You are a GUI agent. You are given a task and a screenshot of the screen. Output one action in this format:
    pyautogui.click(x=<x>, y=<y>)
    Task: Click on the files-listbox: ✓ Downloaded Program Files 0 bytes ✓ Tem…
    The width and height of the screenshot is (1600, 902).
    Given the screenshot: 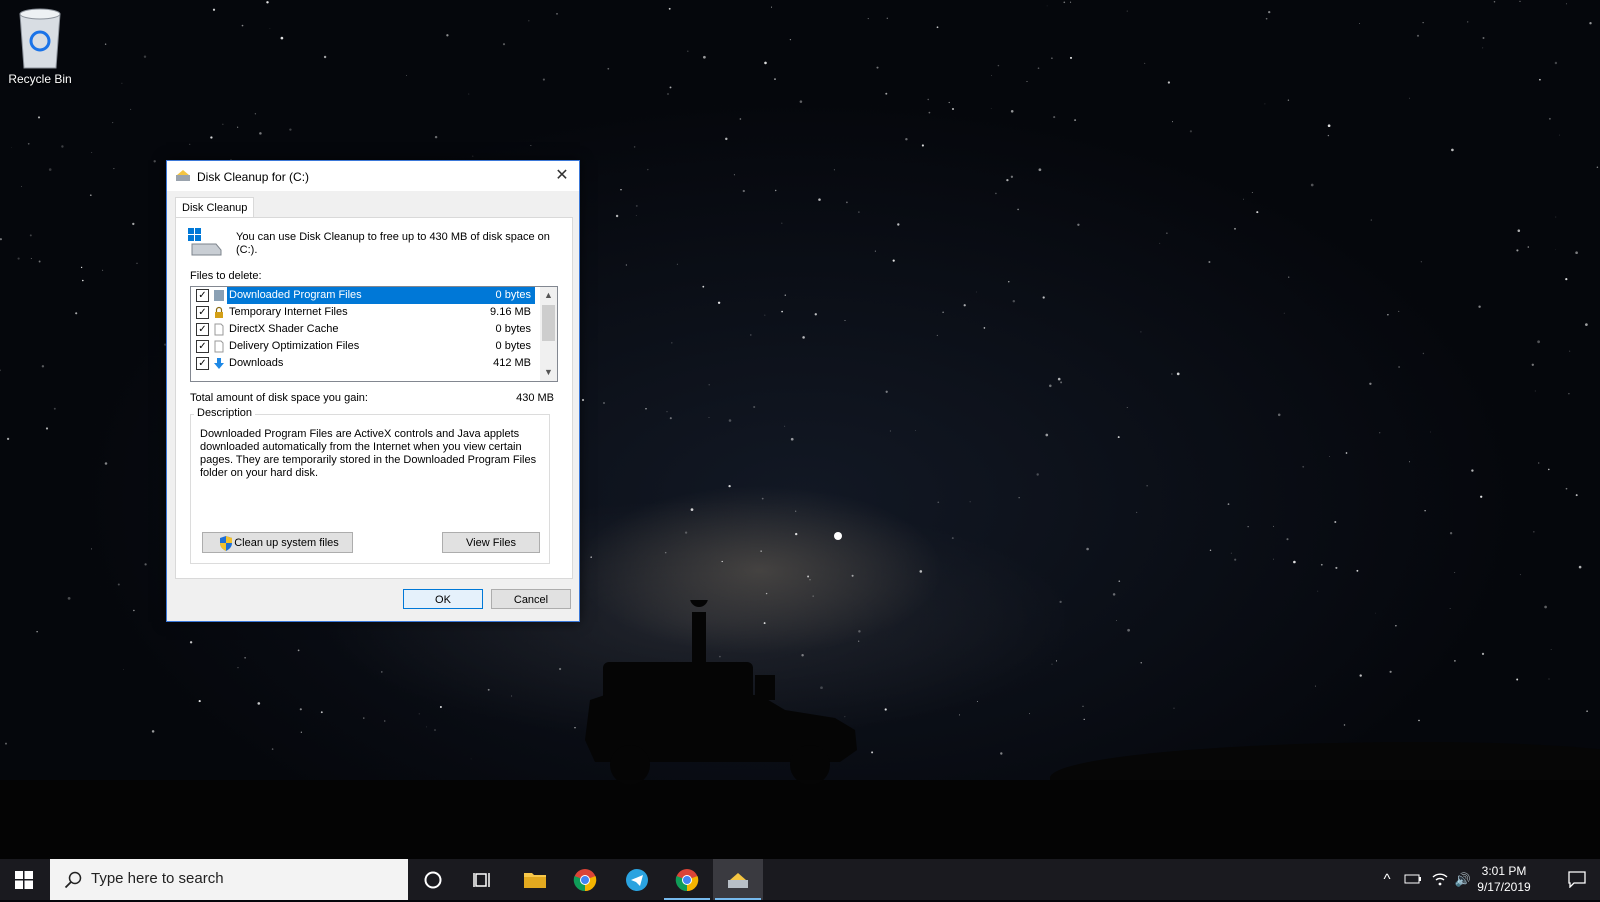 What is the action you would take?
    pyautogui.click(x=374, y=334)
    